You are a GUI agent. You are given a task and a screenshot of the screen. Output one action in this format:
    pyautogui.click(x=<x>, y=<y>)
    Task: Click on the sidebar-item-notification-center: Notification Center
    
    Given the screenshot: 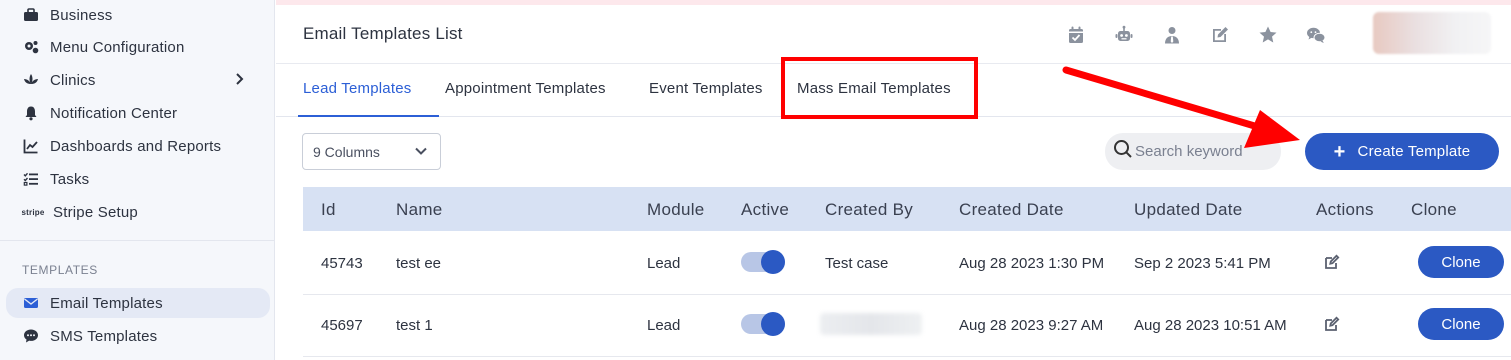 What is the action you would take?
    pyautogui.click(x=137, y=113)
    